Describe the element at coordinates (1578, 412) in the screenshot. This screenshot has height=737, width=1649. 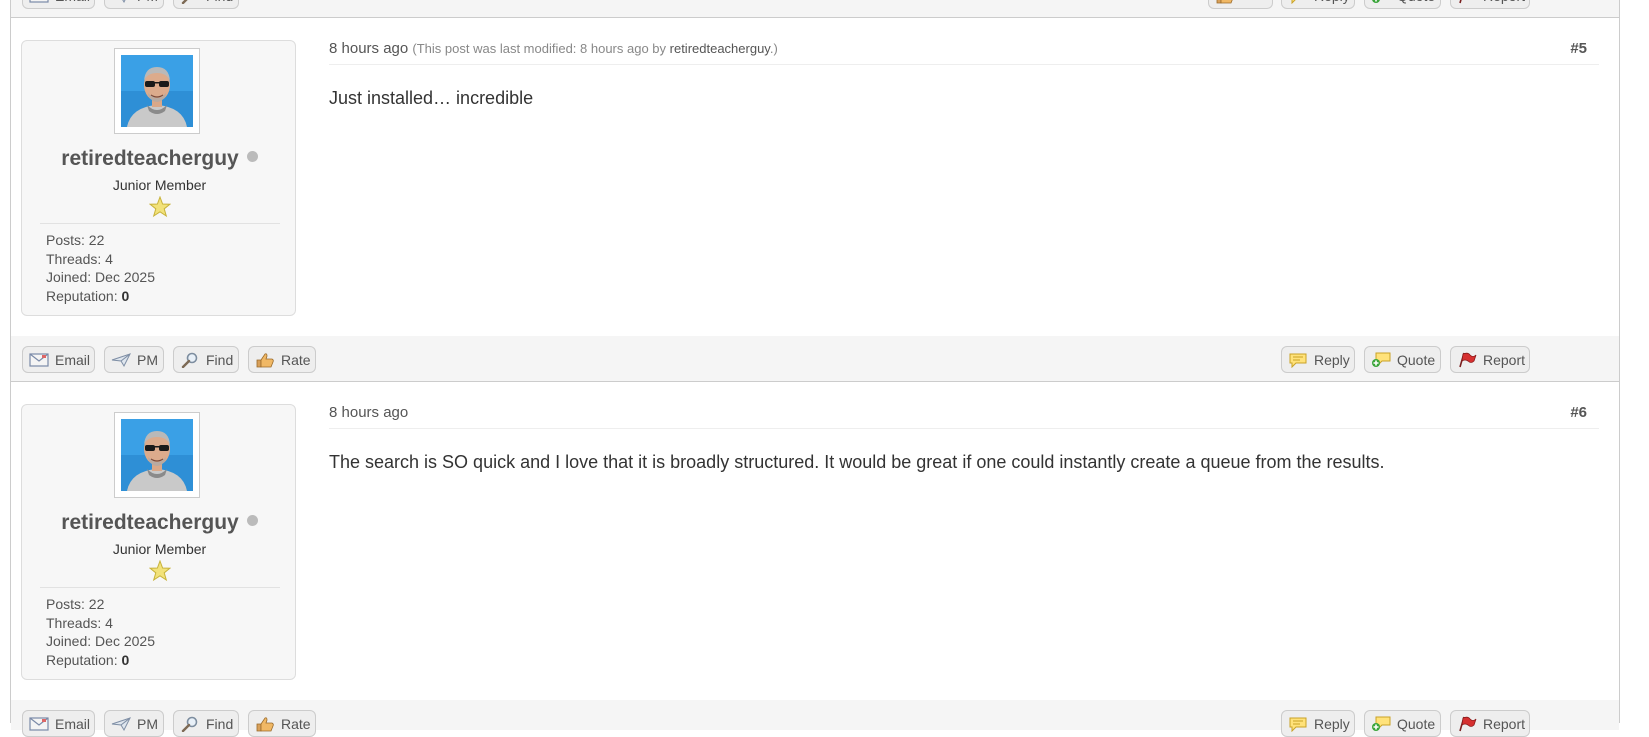
I see `post-number-link: #6` at that location.